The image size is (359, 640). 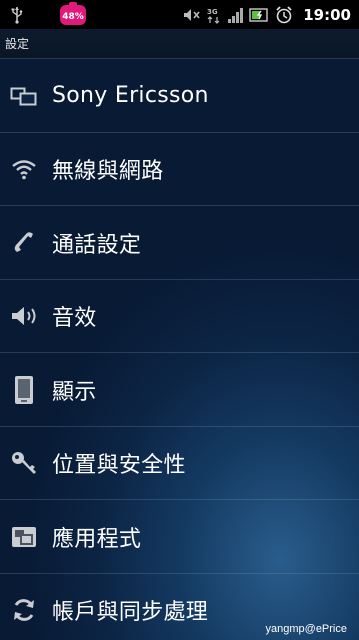 I want to click on sync-icon, so click(x=24, y=610).